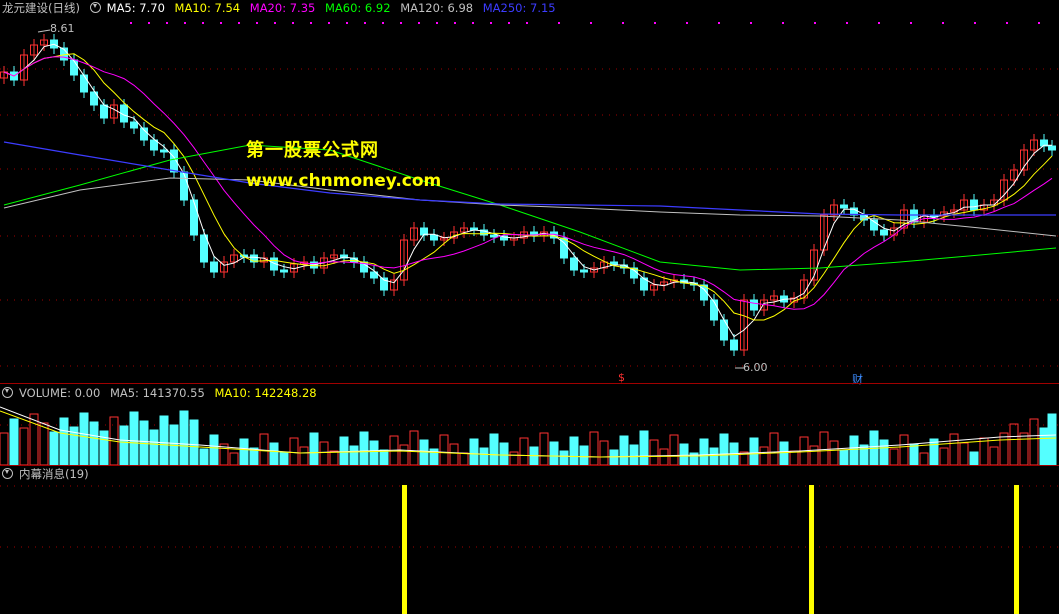 The height and width of the screenshot is (614, 1059). Describe the element at coordinates (44, 31) in the screenshot. I see `high-pointer` at that location.